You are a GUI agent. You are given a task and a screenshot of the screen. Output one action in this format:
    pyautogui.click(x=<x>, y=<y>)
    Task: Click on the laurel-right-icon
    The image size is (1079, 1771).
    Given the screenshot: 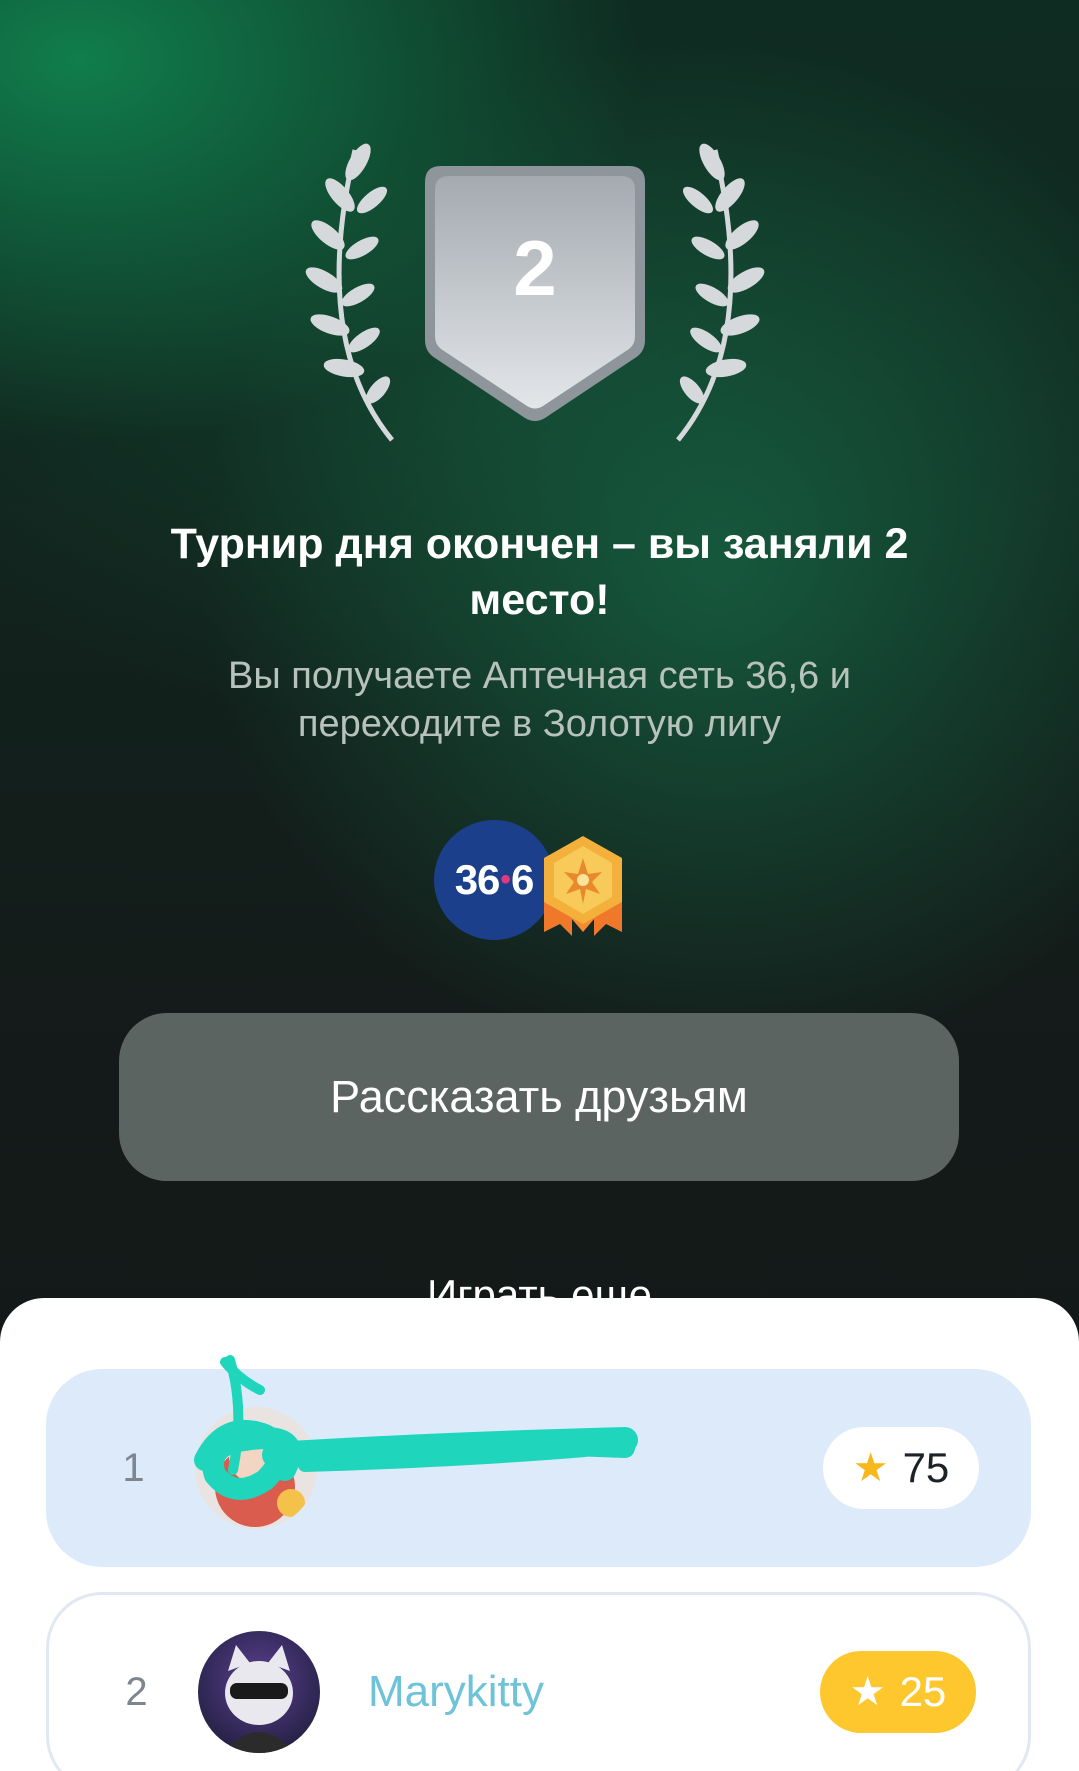 What is the action you would take?
    pyautogui.click(x=720, y=292)
    